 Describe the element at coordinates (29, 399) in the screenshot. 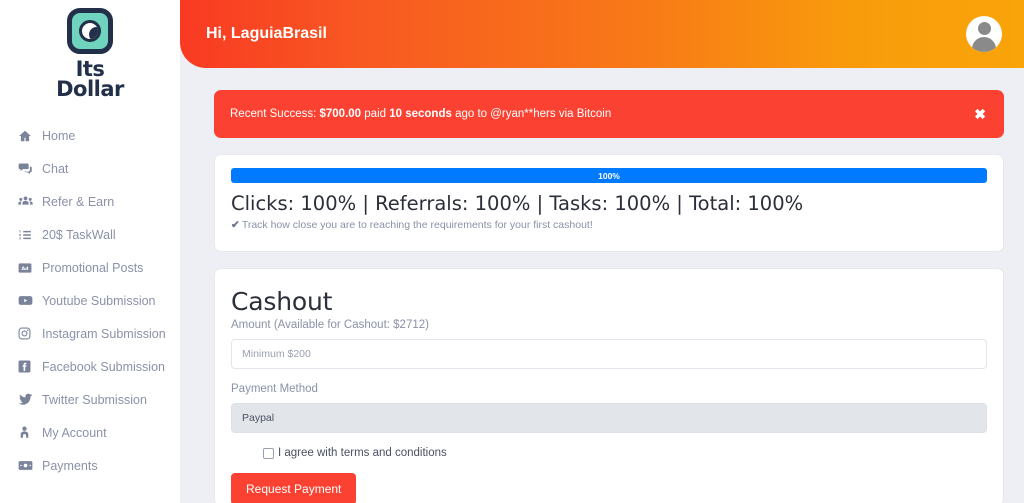

I see `twitter-icon` at that location.